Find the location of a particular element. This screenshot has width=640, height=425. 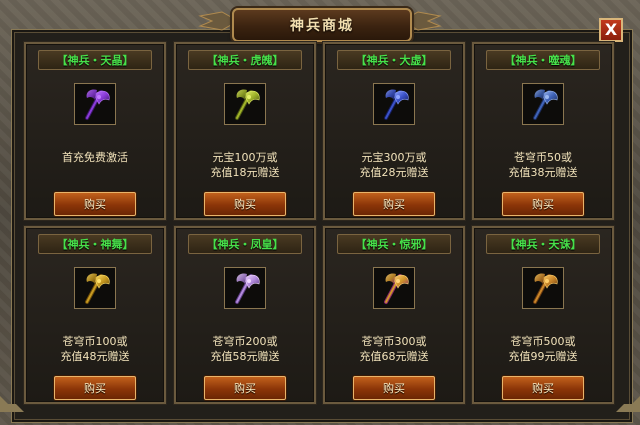

price-line-2: 充值28元赠送 is located at coordinates (394, 172).